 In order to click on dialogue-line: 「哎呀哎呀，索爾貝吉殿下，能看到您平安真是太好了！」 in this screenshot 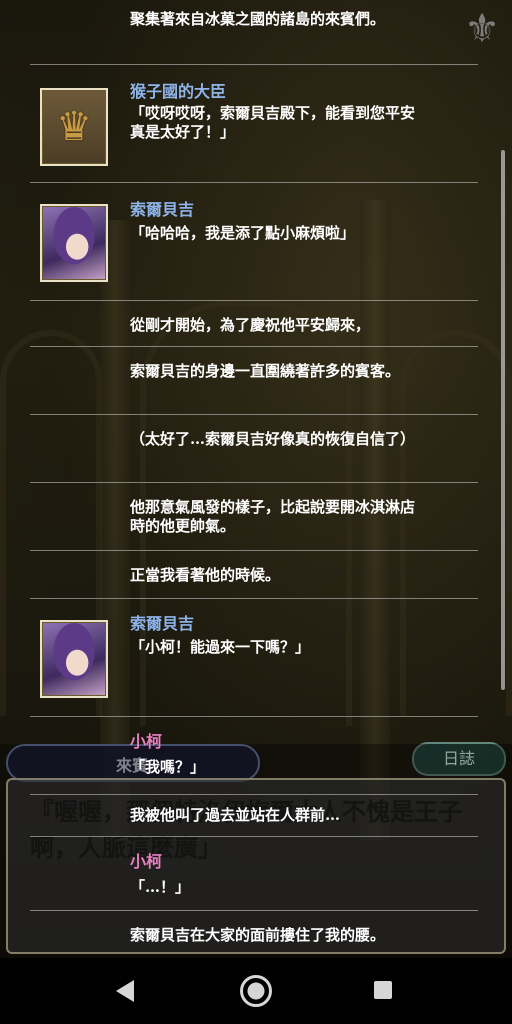, I will do `click(273, 122)`.